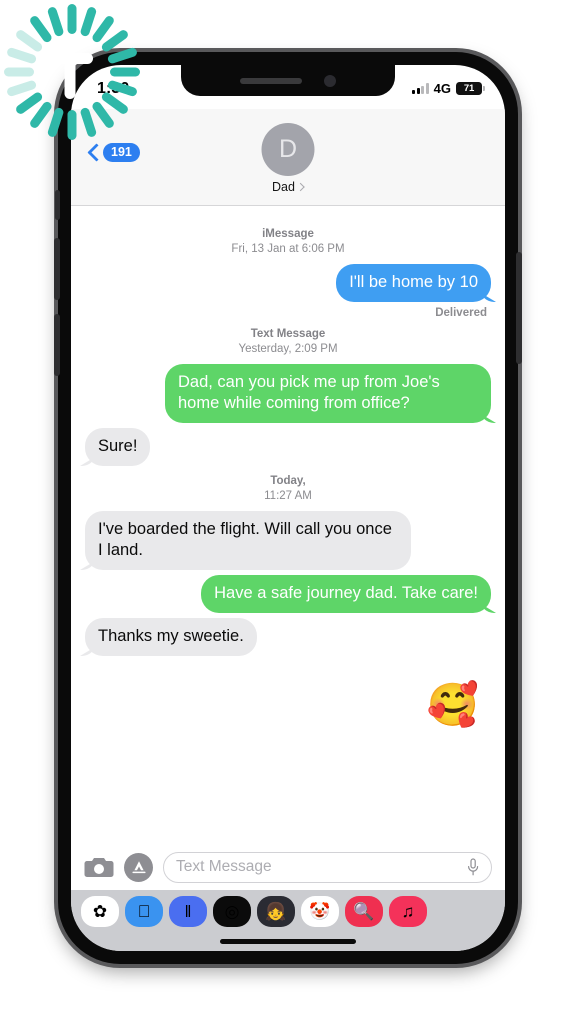 Image resolution: width=576 pixels, height=1024 pixels. I want to click on activity-rings-icon: ◎, so click(232, 911).